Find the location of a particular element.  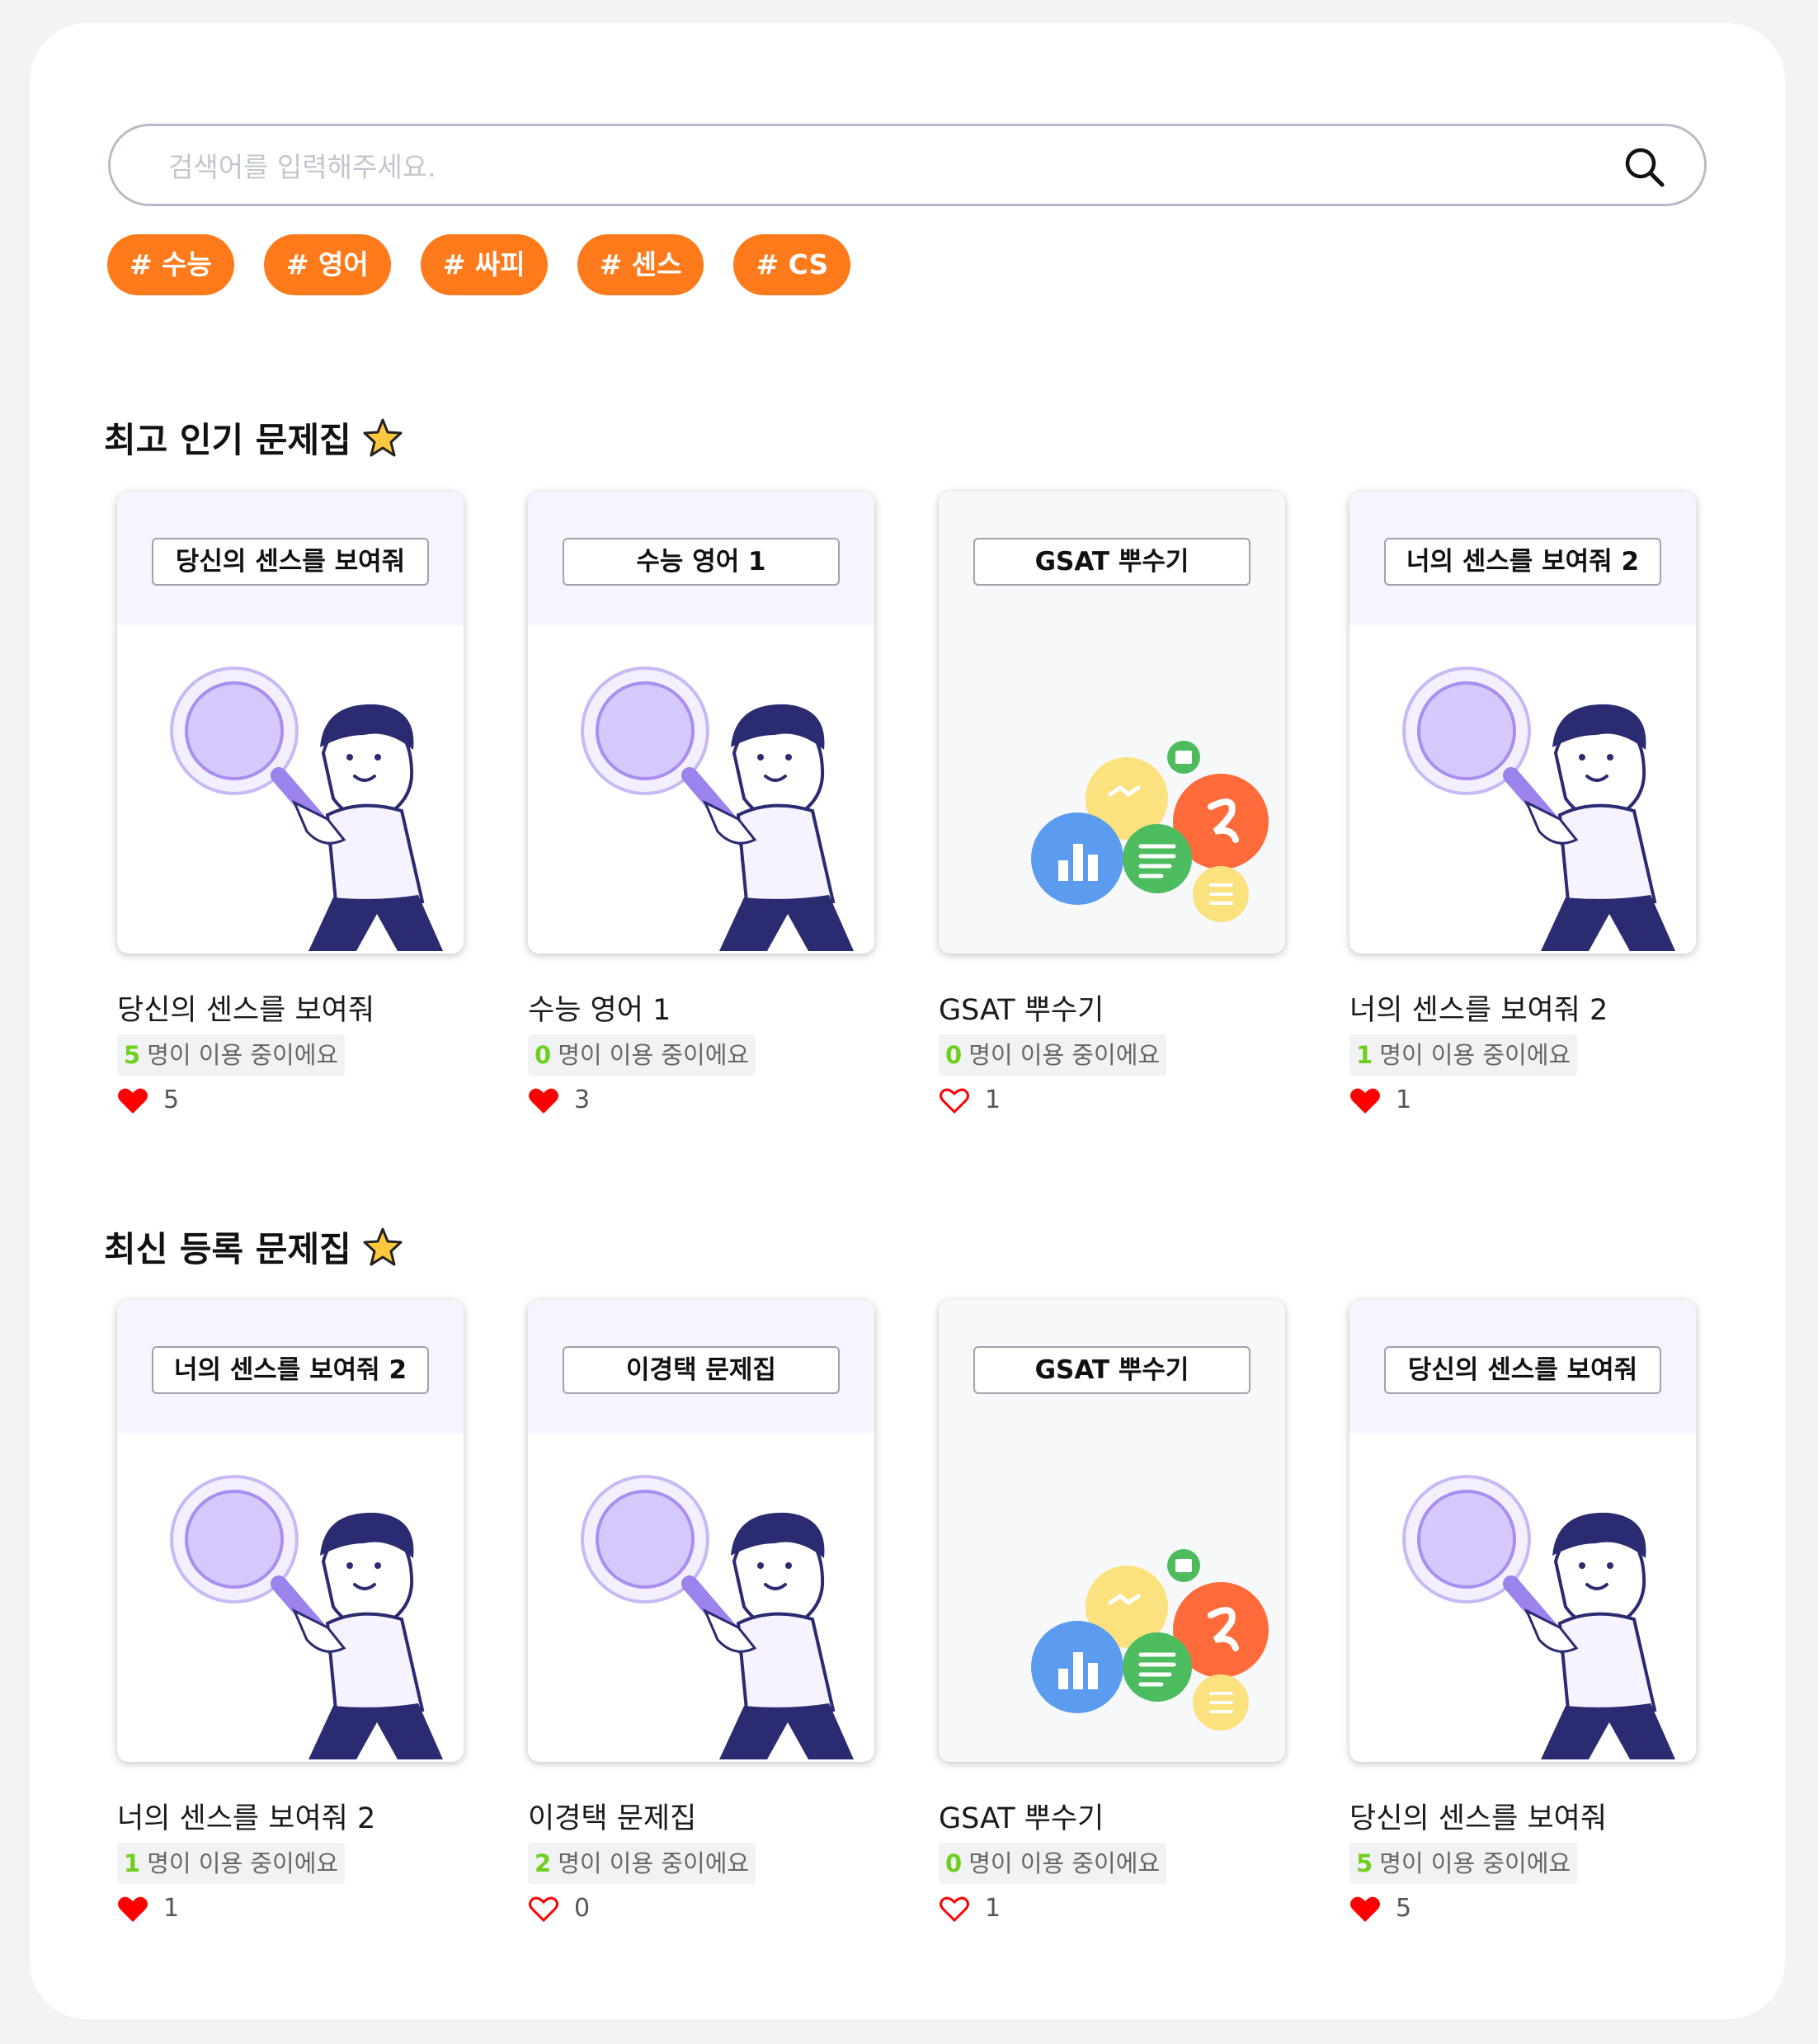

like-row: 0 is located at coordinates (559, 1908).